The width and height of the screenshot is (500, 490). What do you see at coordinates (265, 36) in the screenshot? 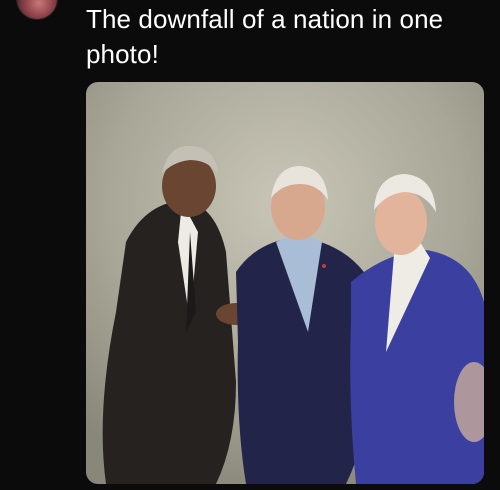
I see `post-text: The downfall of a nation in one photo!` at bounding box center [265, 36].